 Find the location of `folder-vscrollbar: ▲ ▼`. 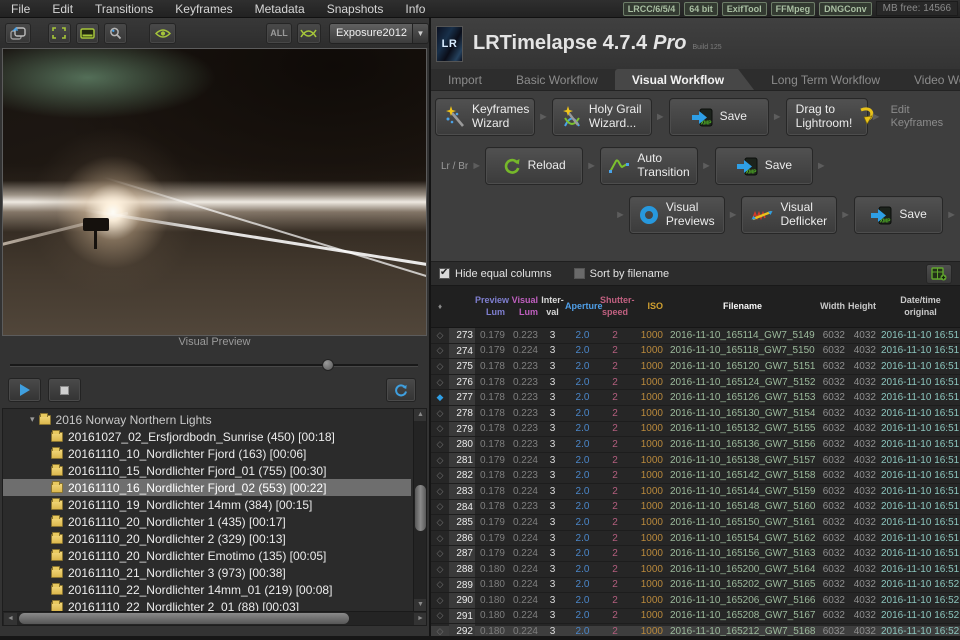

folder-vscrollbar: ▲ ▼ is located at coordinates (419, 510).